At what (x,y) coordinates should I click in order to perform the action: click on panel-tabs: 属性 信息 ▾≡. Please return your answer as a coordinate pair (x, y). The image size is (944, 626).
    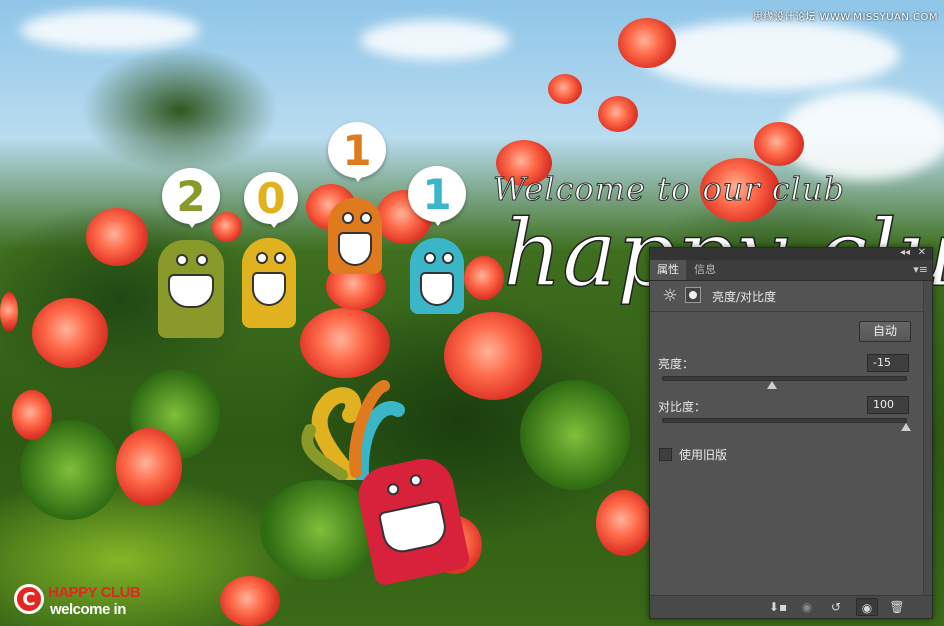
    Looking at the image, I should click on (791, 270).